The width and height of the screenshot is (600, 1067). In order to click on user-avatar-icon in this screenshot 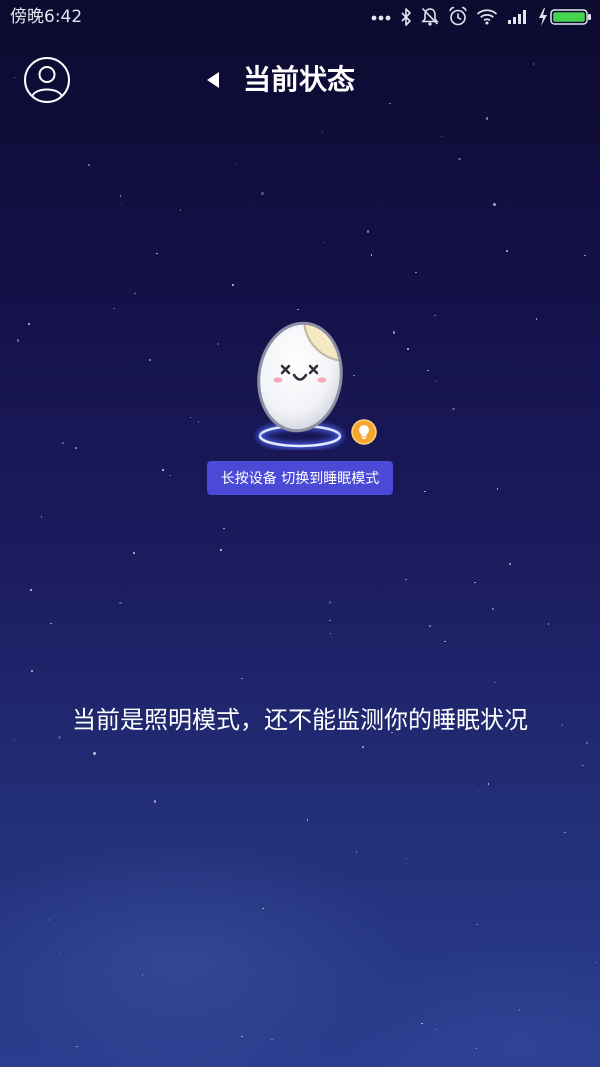, I will do `click(47, 80)`.